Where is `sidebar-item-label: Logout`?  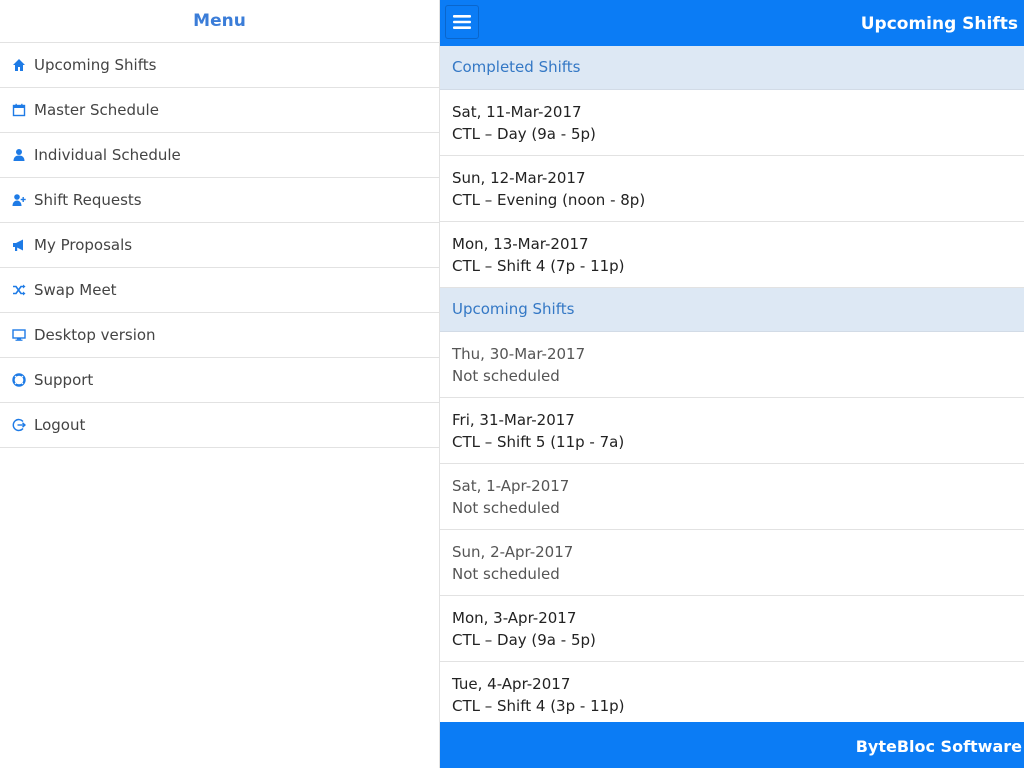 sidebar-item-label: Logout is located at coordinates (60, 425).